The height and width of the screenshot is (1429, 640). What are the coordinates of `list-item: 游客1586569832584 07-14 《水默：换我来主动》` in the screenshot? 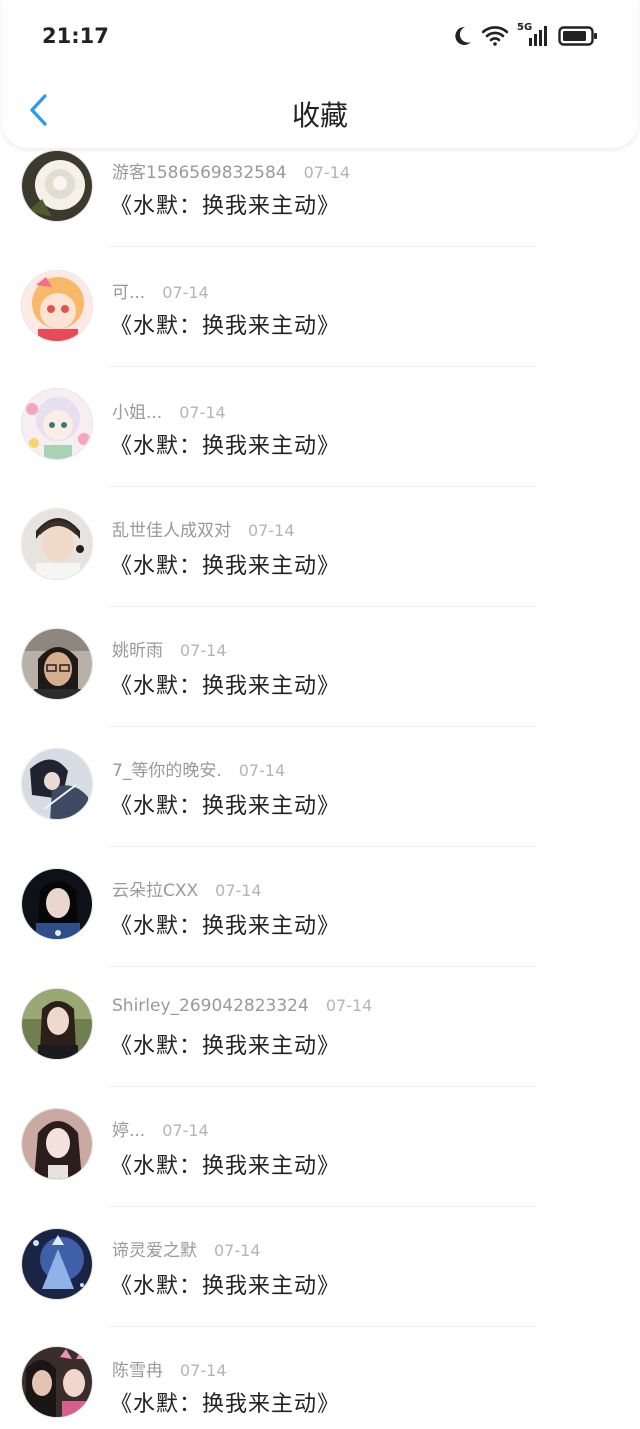 It's located at (320, 190).